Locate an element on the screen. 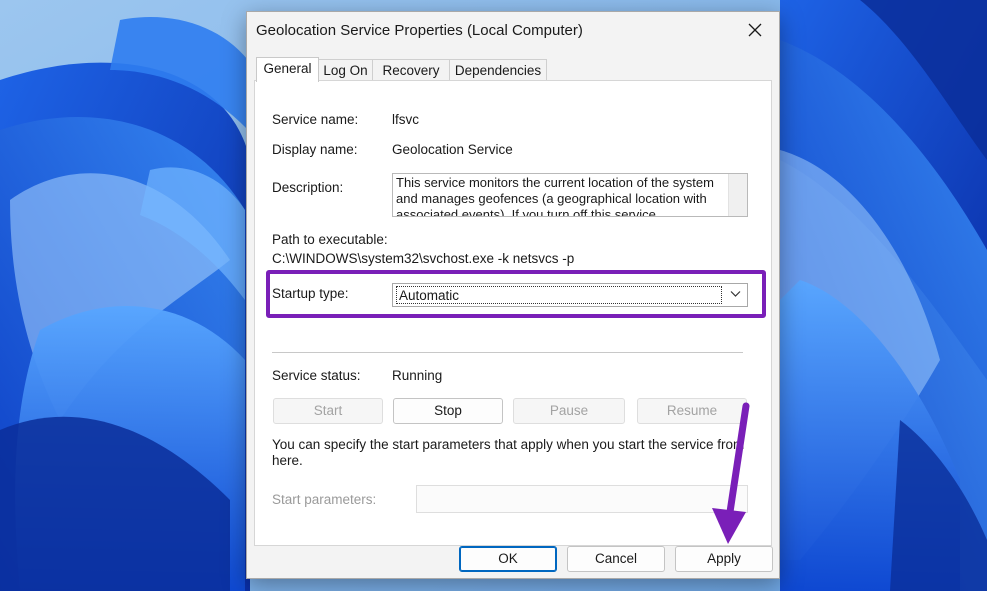  display-name-label: Display name: is located at coordinates (315, 149).